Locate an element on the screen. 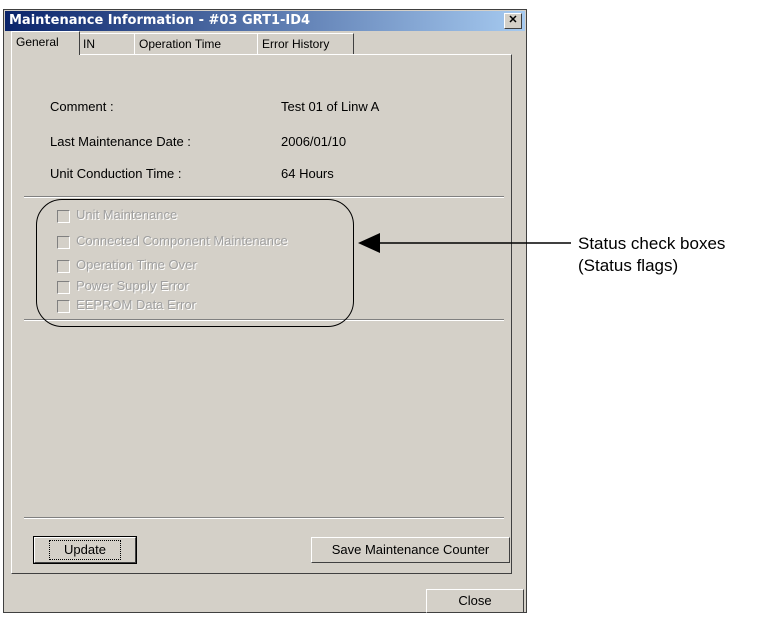 Image resolution: width=762 pixels, height=625 pixels. close-button: Close is located at coordinates (475, 601).